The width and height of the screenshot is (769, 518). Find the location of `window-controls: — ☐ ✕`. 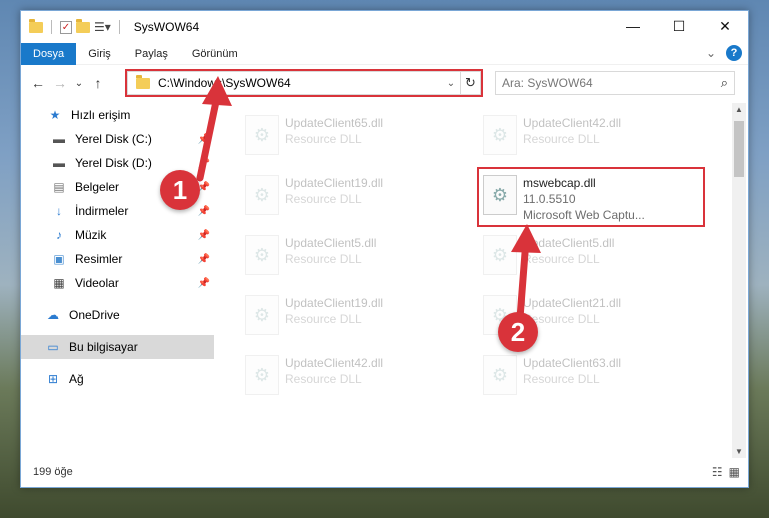

window-controls: — ☐ ✕ is located at coordinates (679, 26).